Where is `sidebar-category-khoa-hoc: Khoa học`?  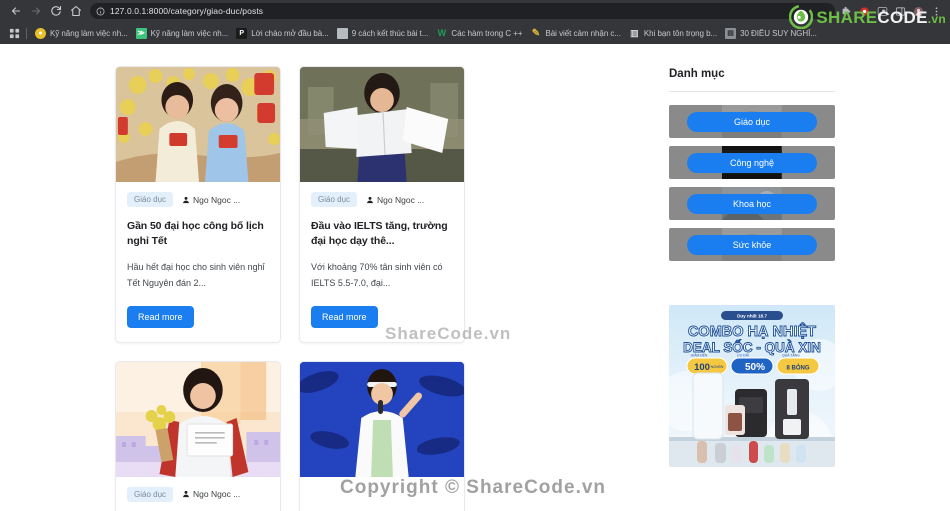
sidebar-category-khoa-hoc: Khoa học is located at coordinates (752, 203).